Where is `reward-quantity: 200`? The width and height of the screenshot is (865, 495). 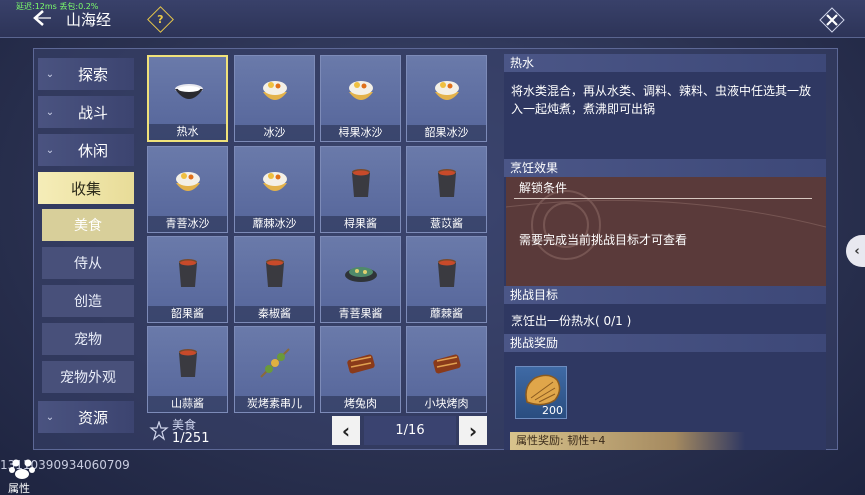 reward-quantity: 200 is located at coordinates (552, 410).